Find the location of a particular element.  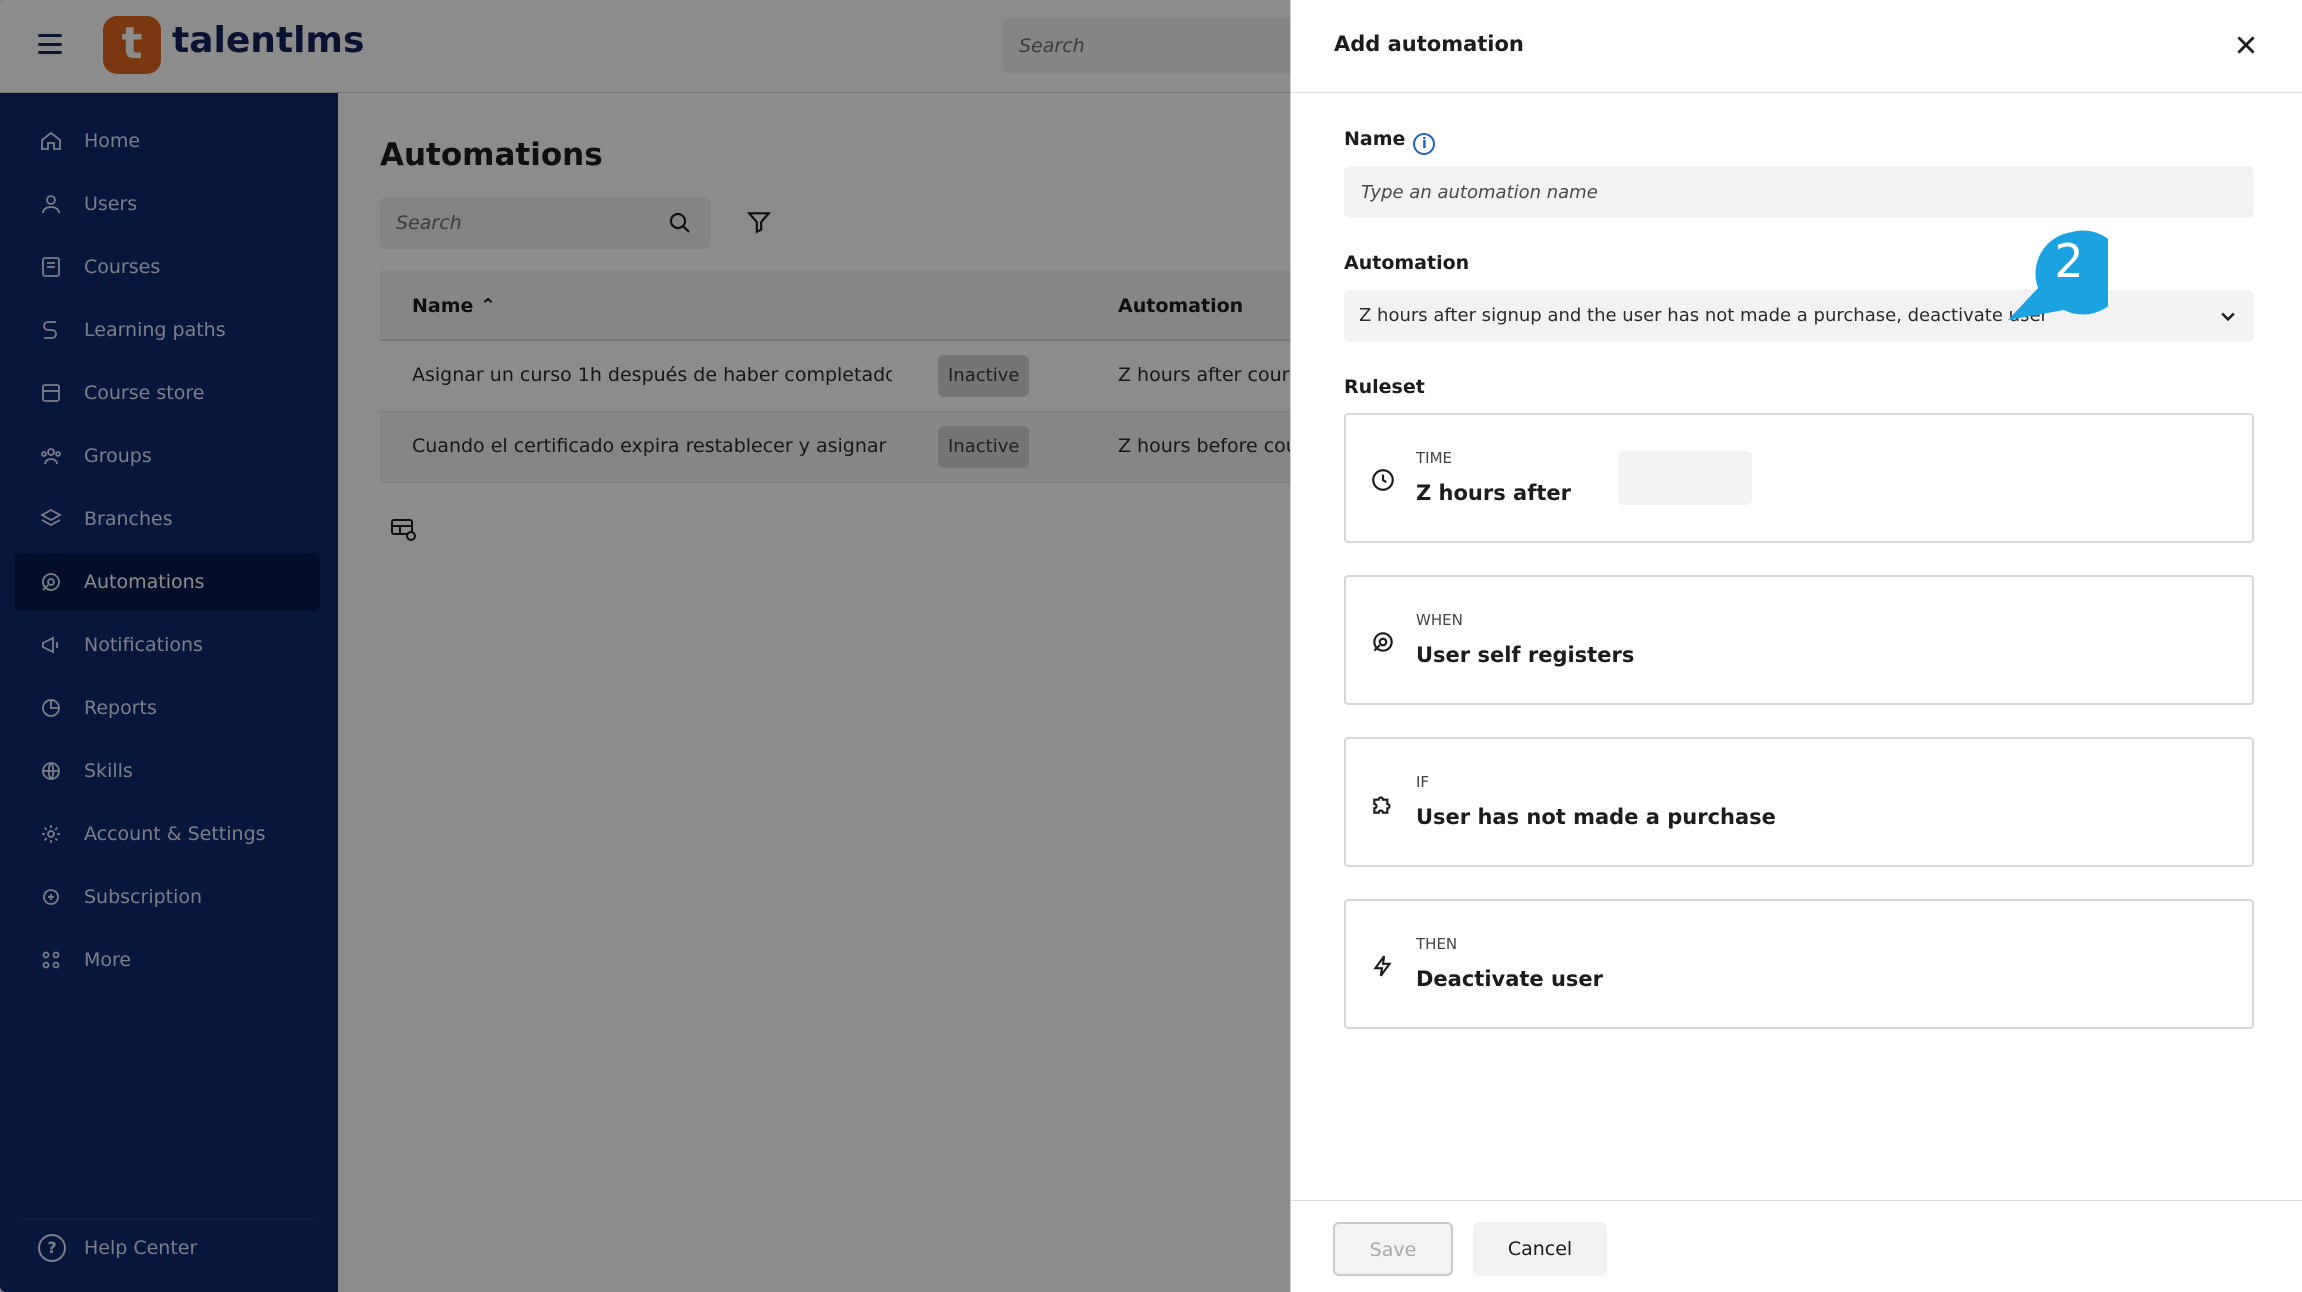

rule-kind: TIME is located at coordinates (1434, 458).